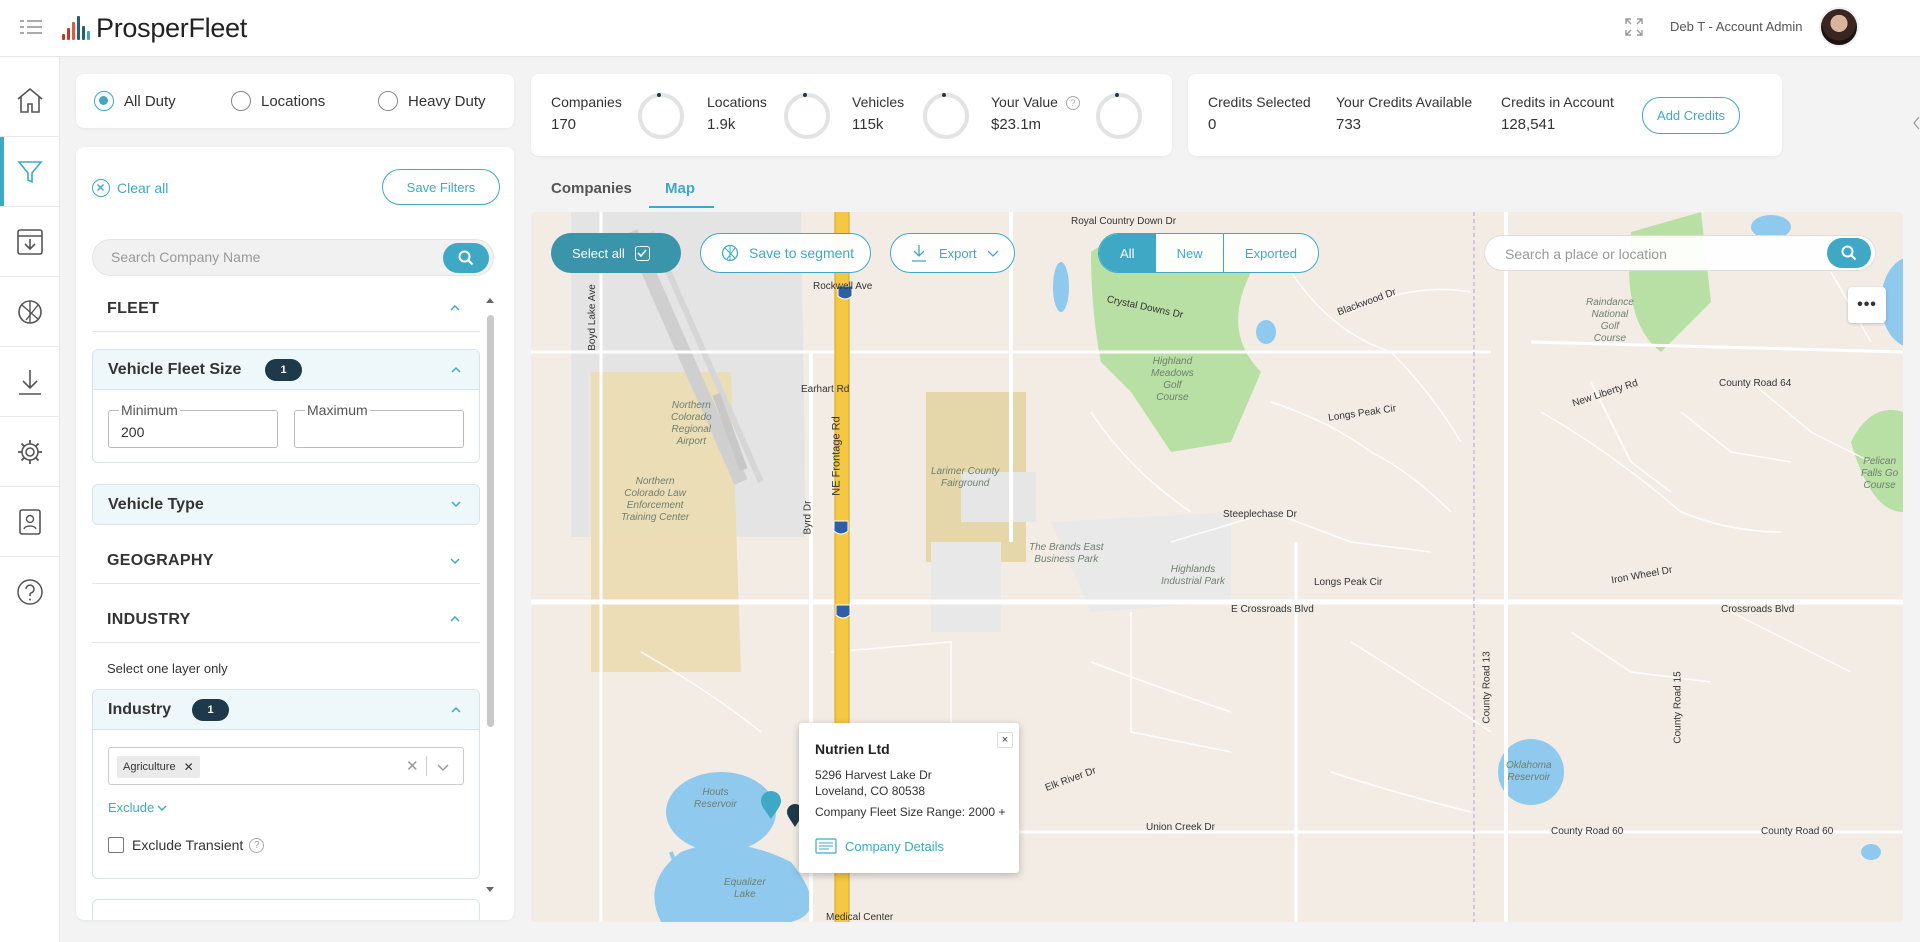 The width and height of the screenshot is (1920, 942). I want to click on close-icon: ×, so click(1005, 740).